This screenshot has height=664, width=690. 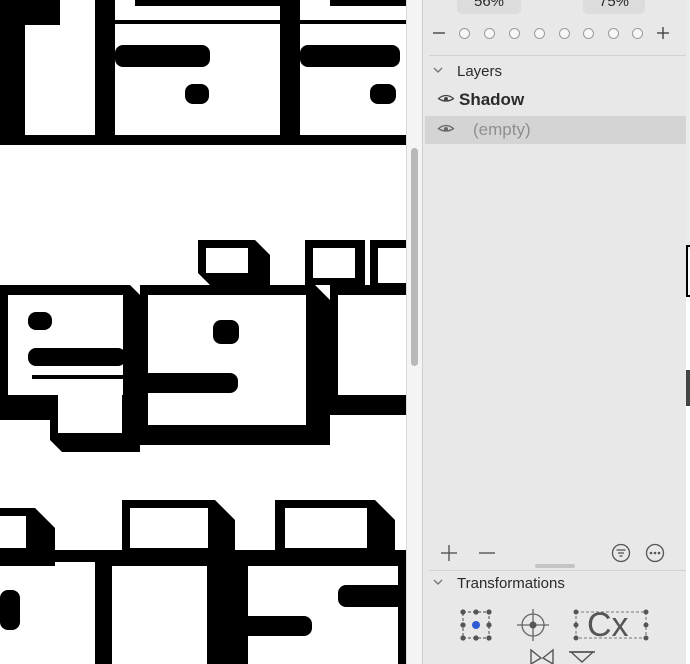 What do you see at coordinates (449, 553) in the screenshot?
I see `add-layer-icon` at bounding box center [449, 553].